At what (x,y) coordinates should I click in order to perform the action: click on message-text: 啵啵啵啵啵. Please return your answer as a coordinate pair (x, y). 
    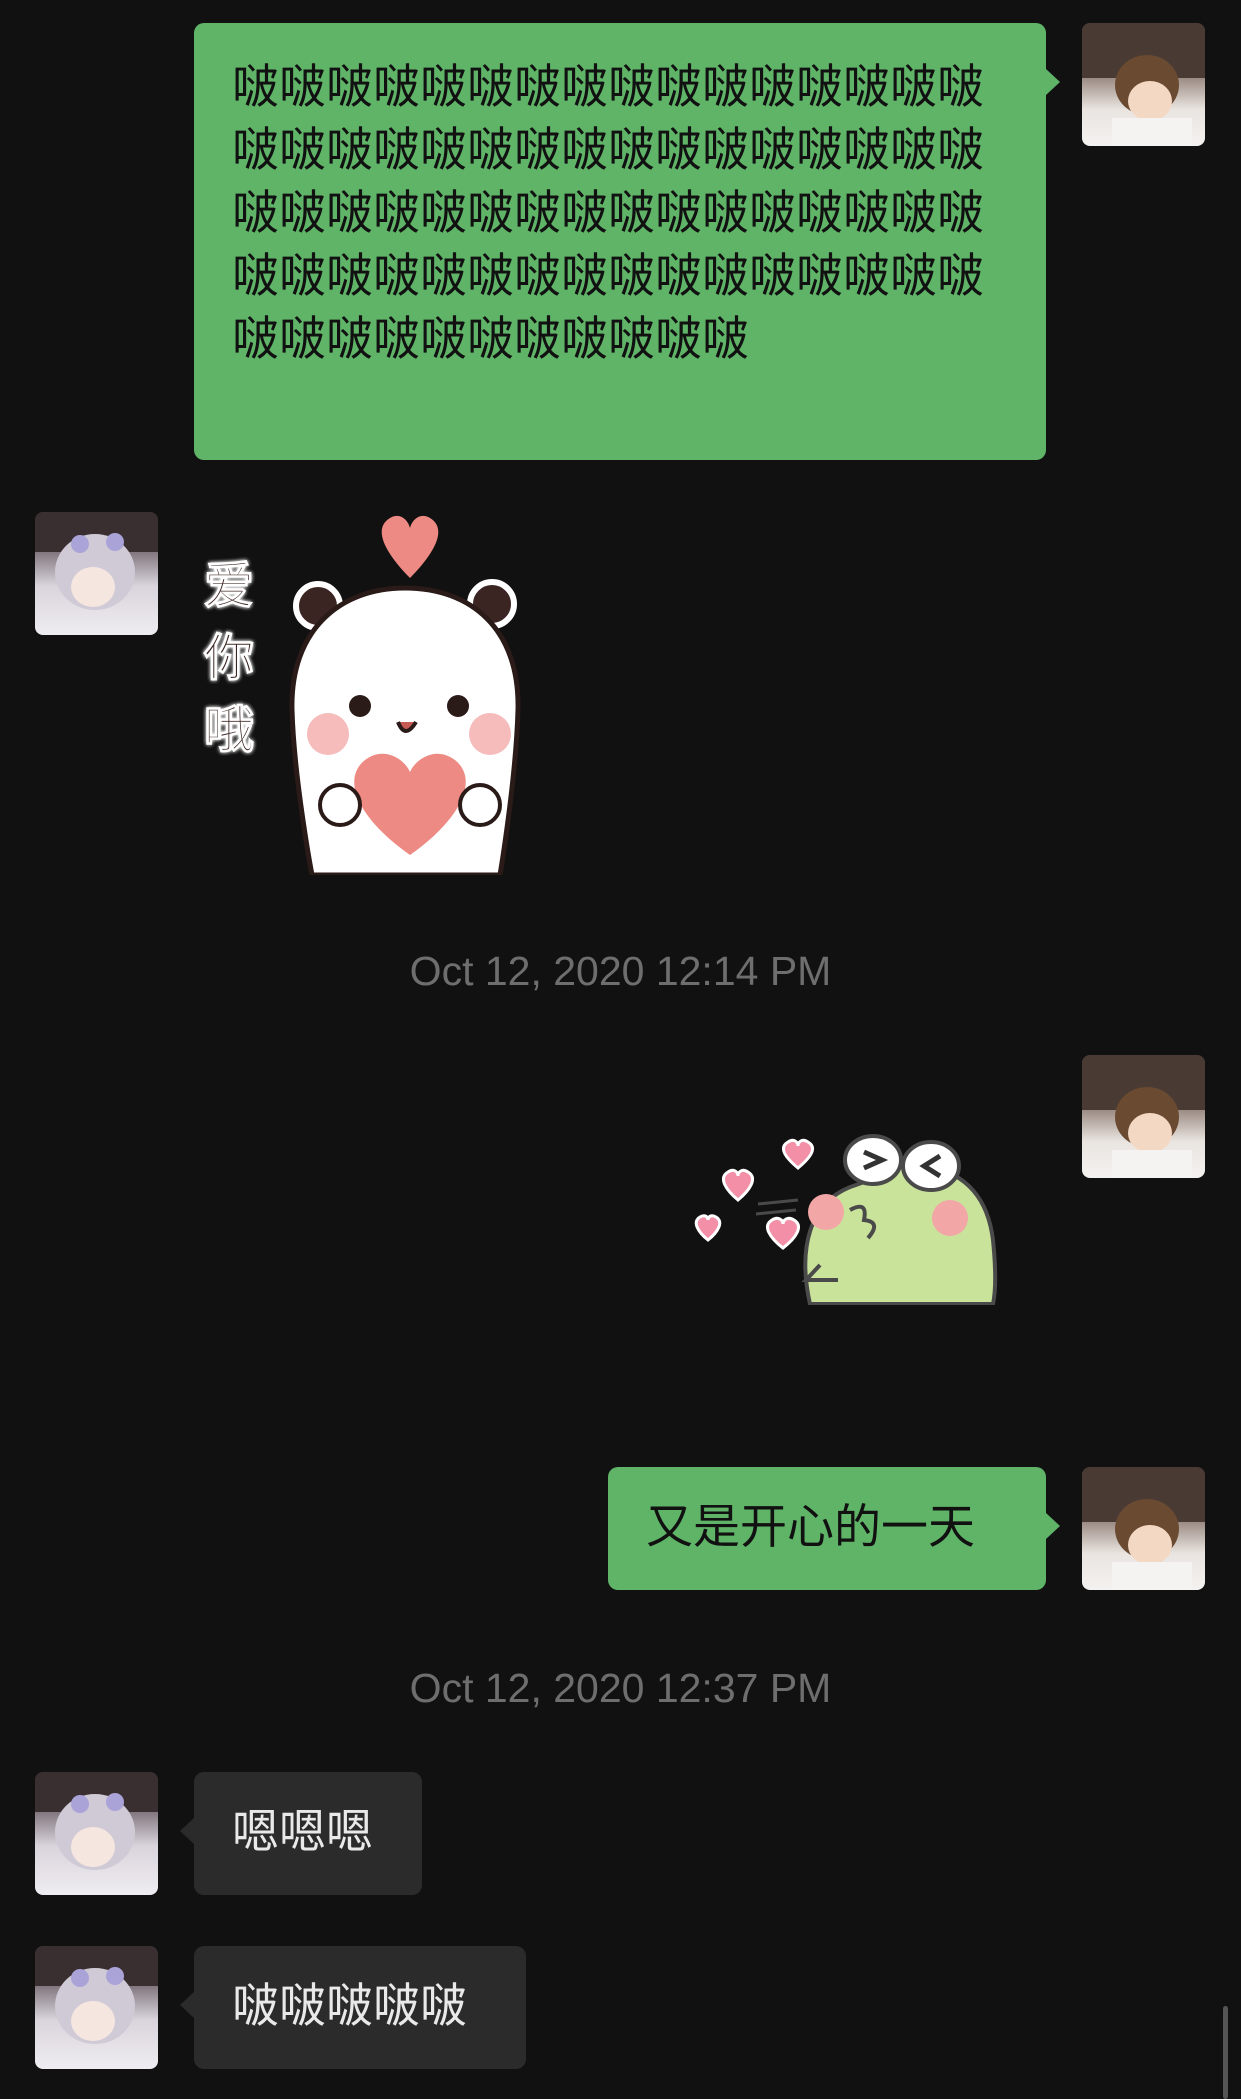
    Looking at the image, I should click on (349, 2006).